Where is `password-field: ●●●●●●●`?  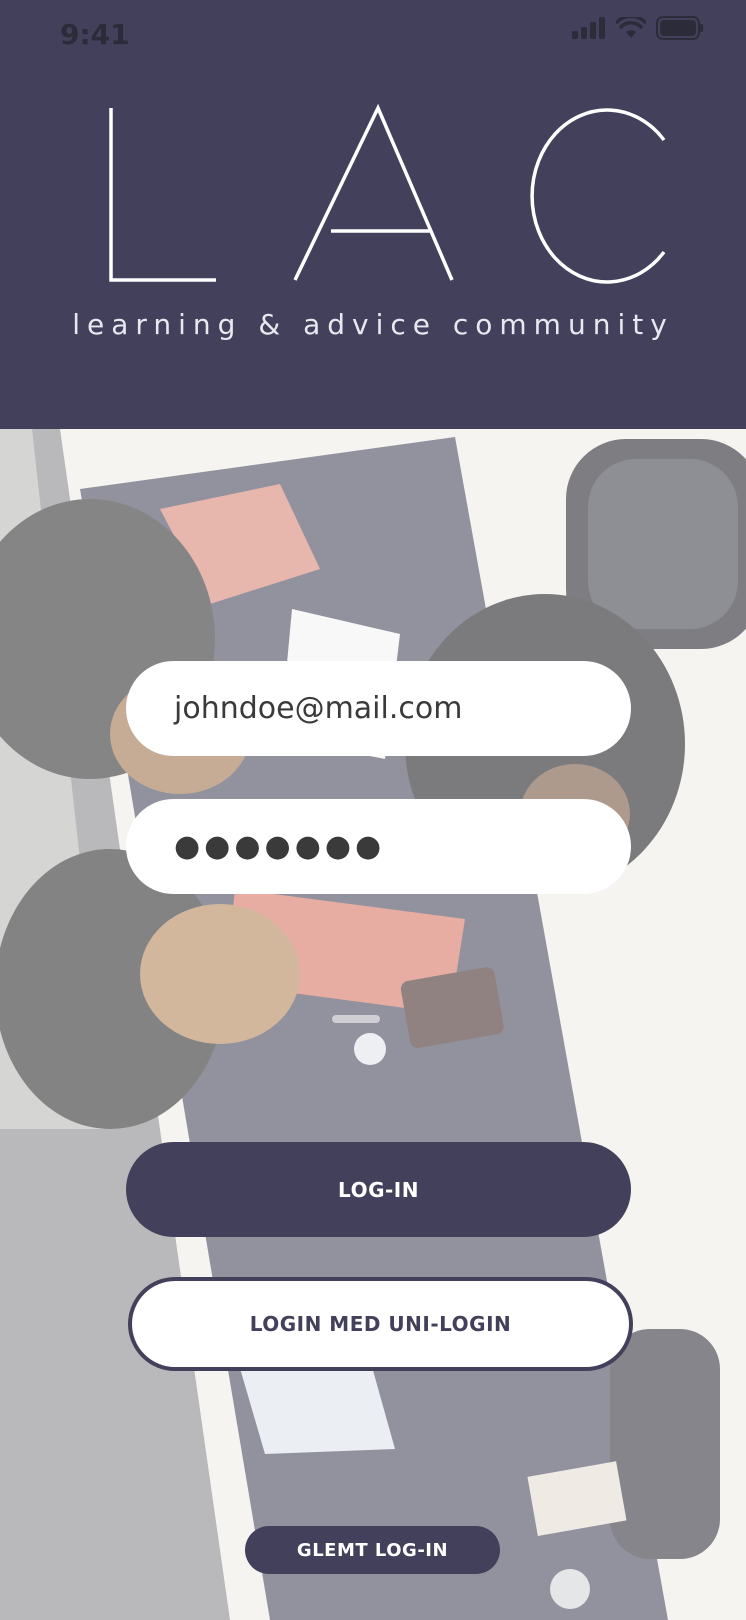 password-field: ●●●●●●● is located at coordinates (378, 846).